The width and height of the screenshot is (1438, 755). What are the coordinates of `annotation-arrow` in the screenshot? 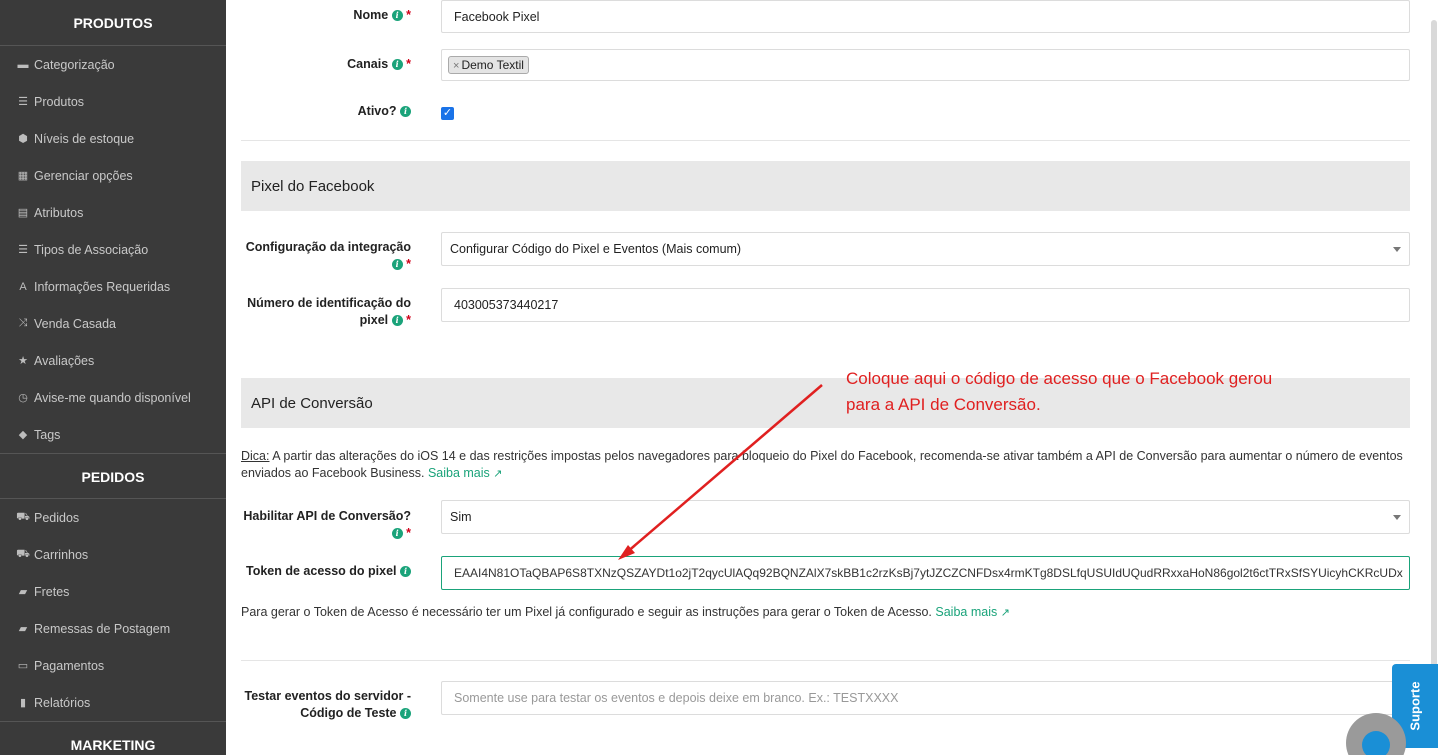 It's located at (720, 472).